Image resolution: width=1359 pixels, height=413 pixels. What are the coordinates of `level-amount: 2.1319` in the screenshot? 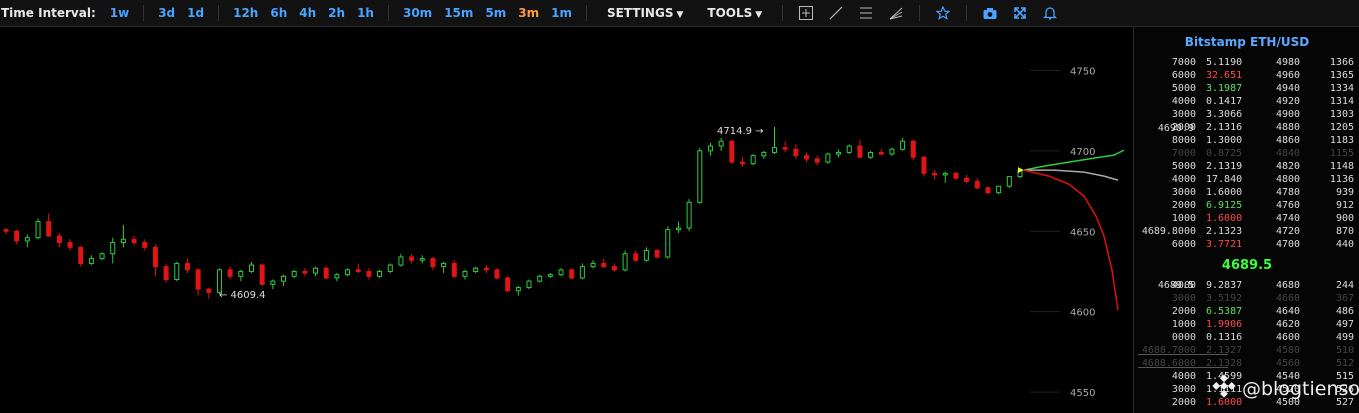 It's located at (1224, 166).